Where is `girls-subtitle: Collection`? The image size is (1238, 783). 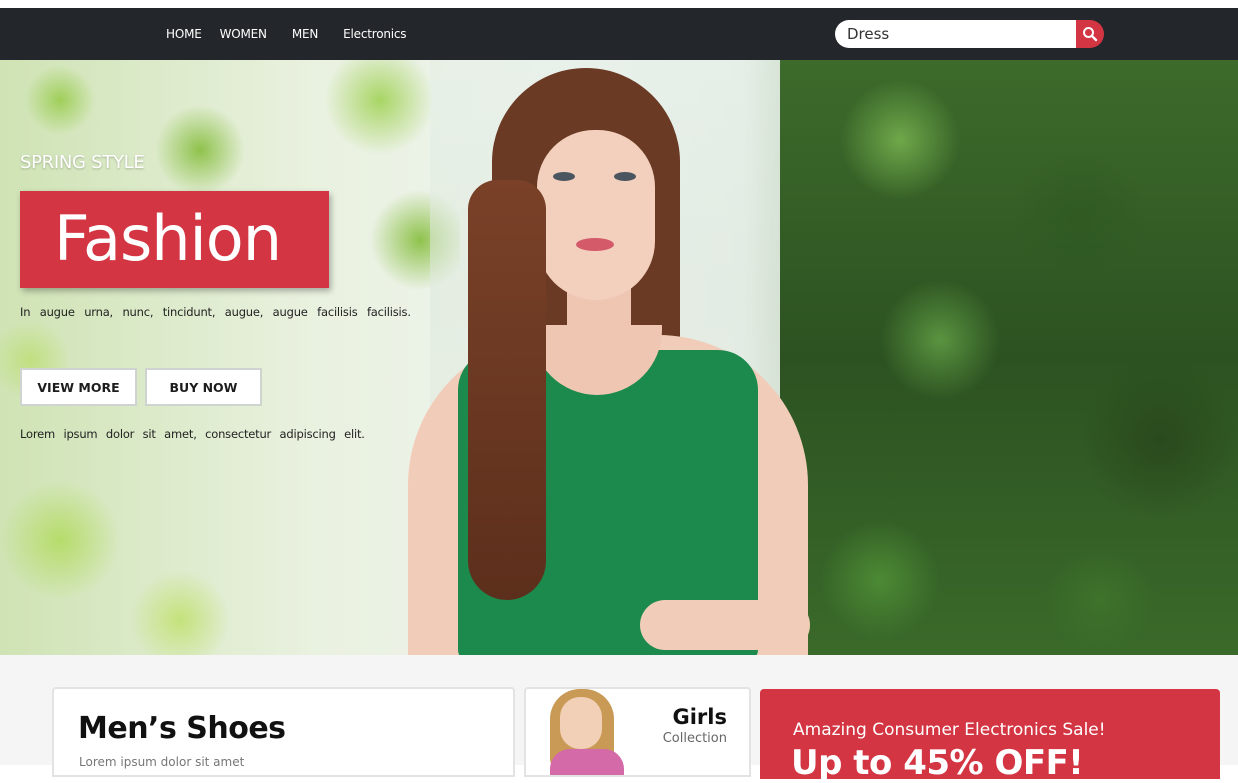
girls-subtitle: Collection is located at coordinates (694, 738).